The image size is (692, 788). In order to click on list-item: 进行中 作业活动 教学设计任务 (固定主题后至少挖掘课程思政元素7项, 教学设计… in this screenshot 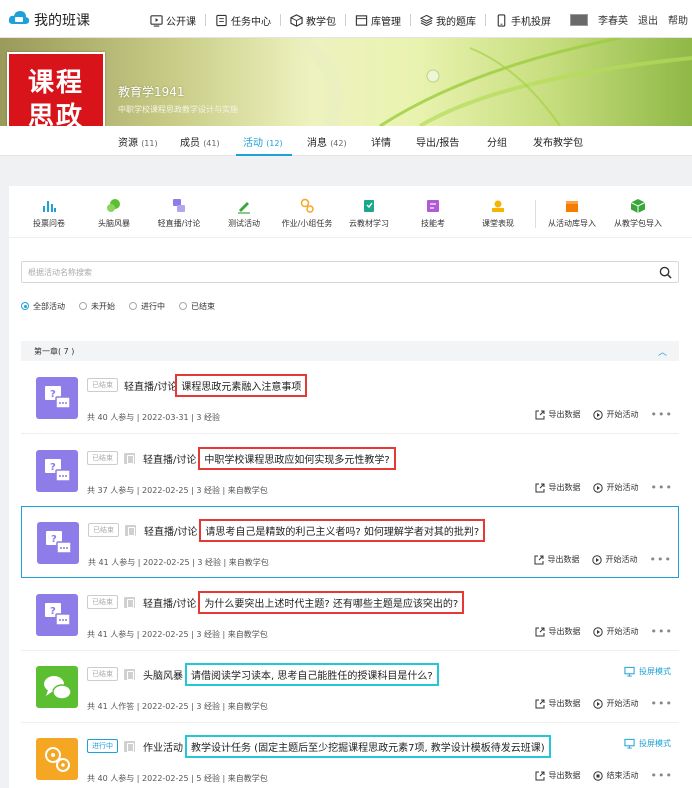, I will do `click(350, 755)`.